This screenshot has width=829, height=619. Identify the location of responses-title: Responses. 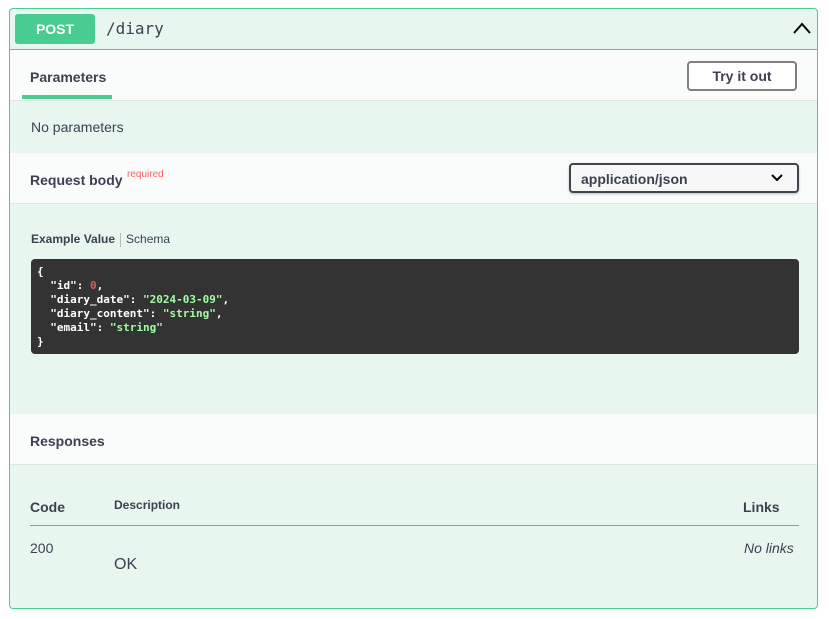
(67, 441).